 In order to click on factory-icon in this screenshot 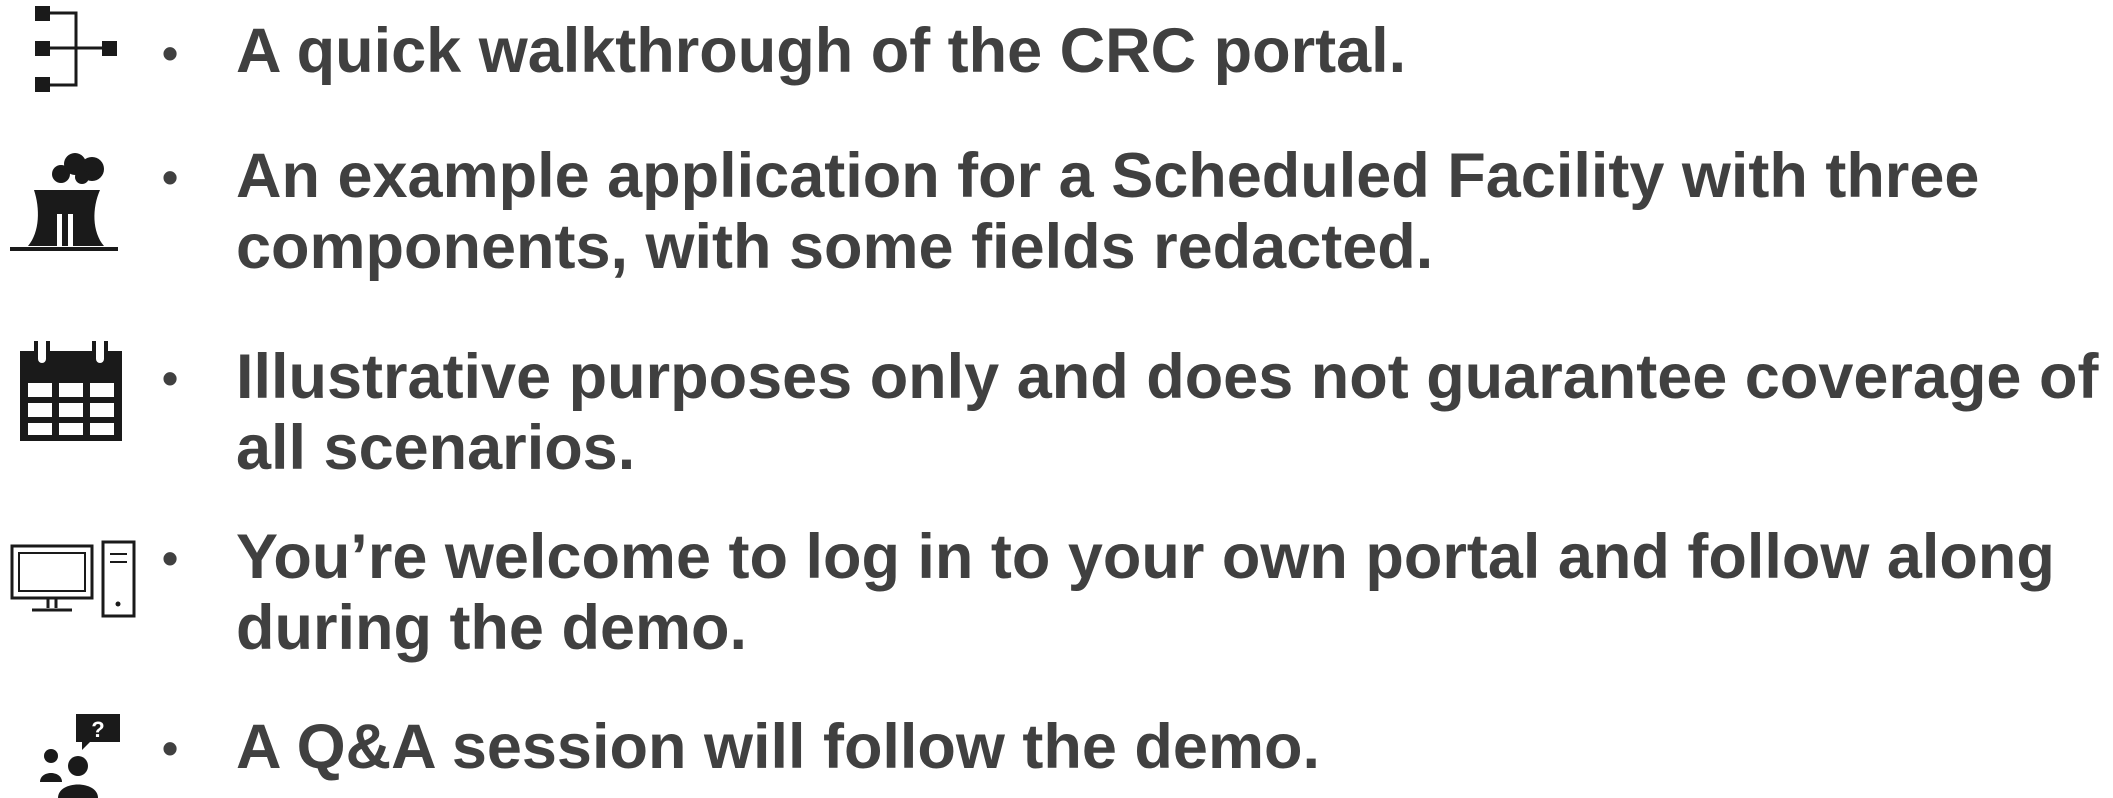, I will do `click(64, 202)`.